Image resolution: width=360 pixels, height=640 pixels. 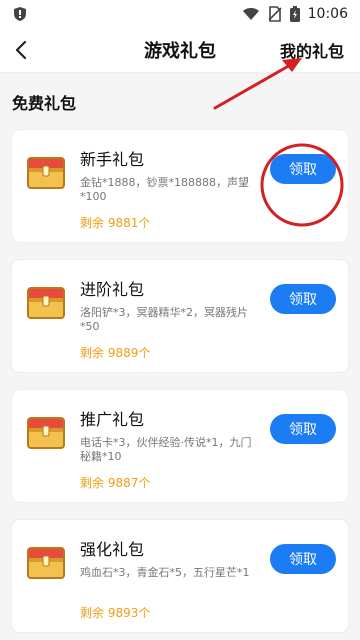 I want to click on my-gifts-link: 我的礼包, so click(x=312, y=50).